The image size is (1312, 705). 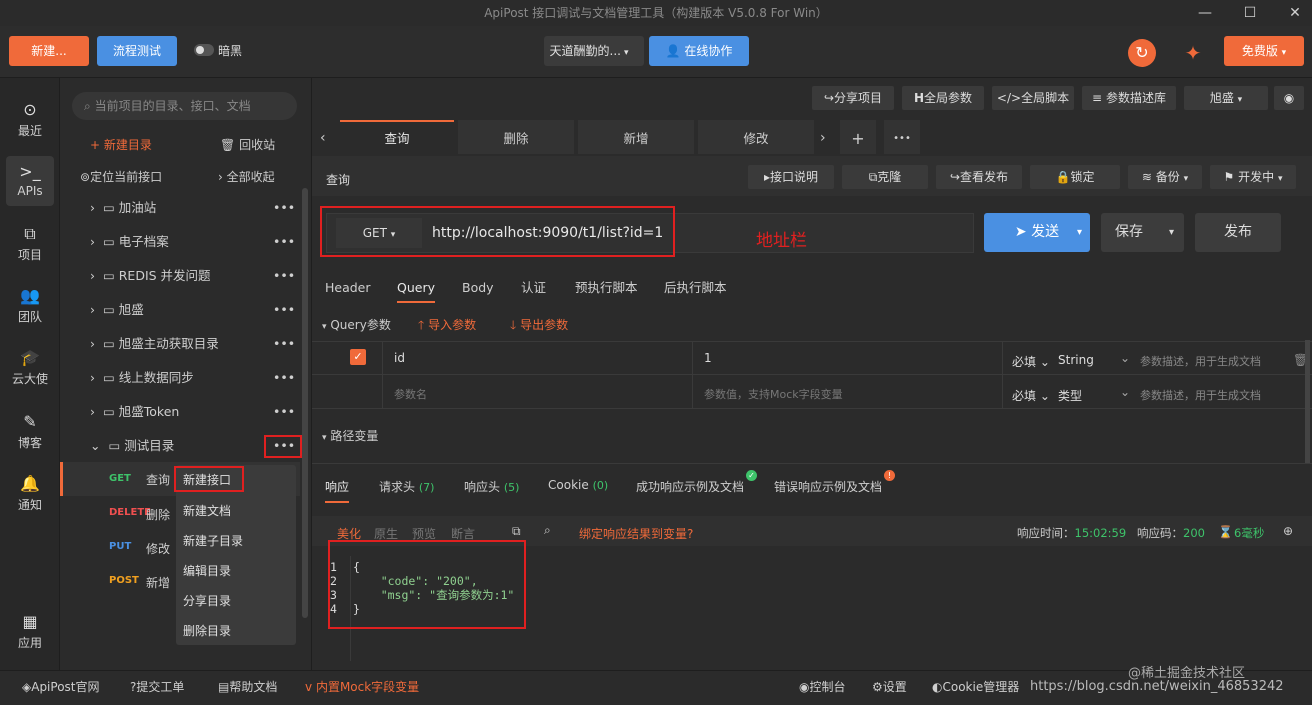 What do you see at coordinates (1165, 177) in the screenshot?
I see `backup-button: ≋ 备份 ▾` at bounding box center [1165, 177].